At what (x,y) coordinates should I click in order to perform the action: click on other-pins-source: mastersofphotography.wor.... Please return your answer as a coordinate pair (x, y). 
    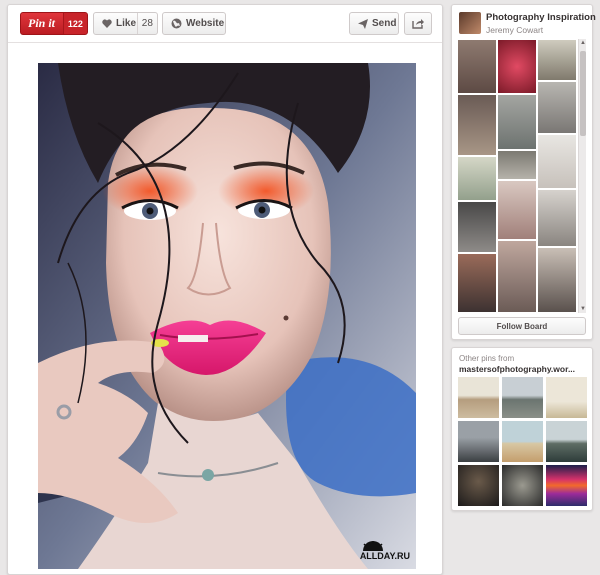
    Looking at the image, I should click on (517, 369).